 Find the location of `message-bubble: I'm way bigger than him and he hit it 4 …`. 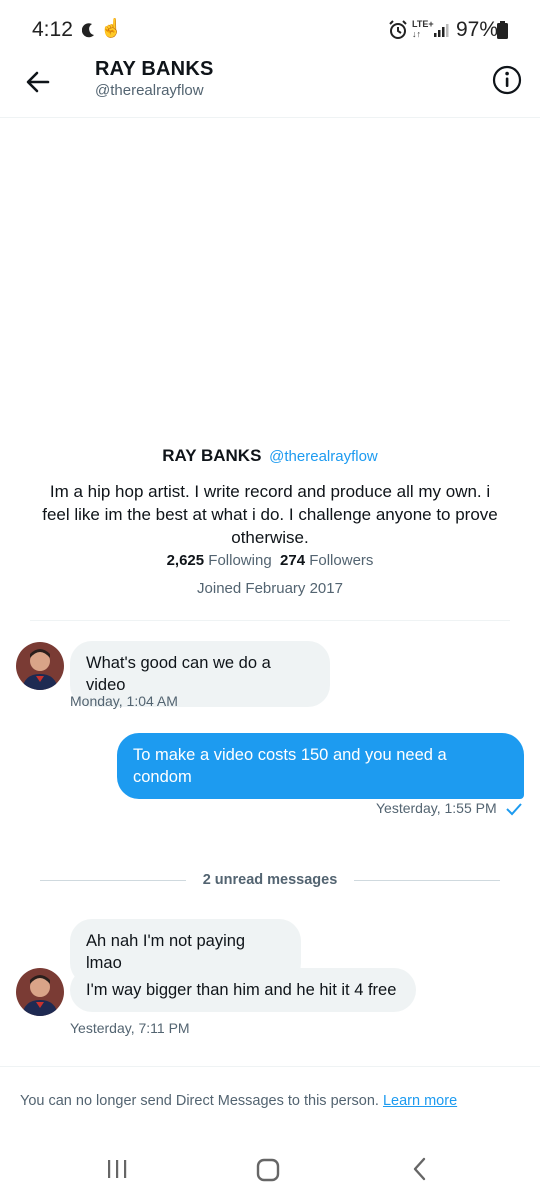

message-bubble: I'm way bigger than him and he hit it 4 … is located at coordinates (243, 990).